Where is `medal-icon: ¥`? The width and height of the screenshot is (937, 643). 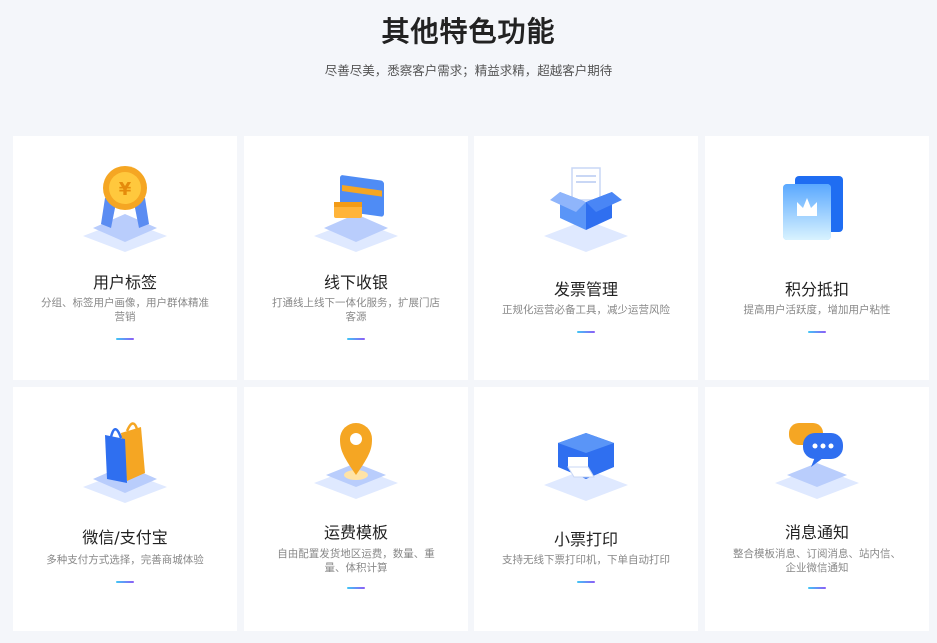
medal-icon: ¥ is located at coordinates (125, 208).